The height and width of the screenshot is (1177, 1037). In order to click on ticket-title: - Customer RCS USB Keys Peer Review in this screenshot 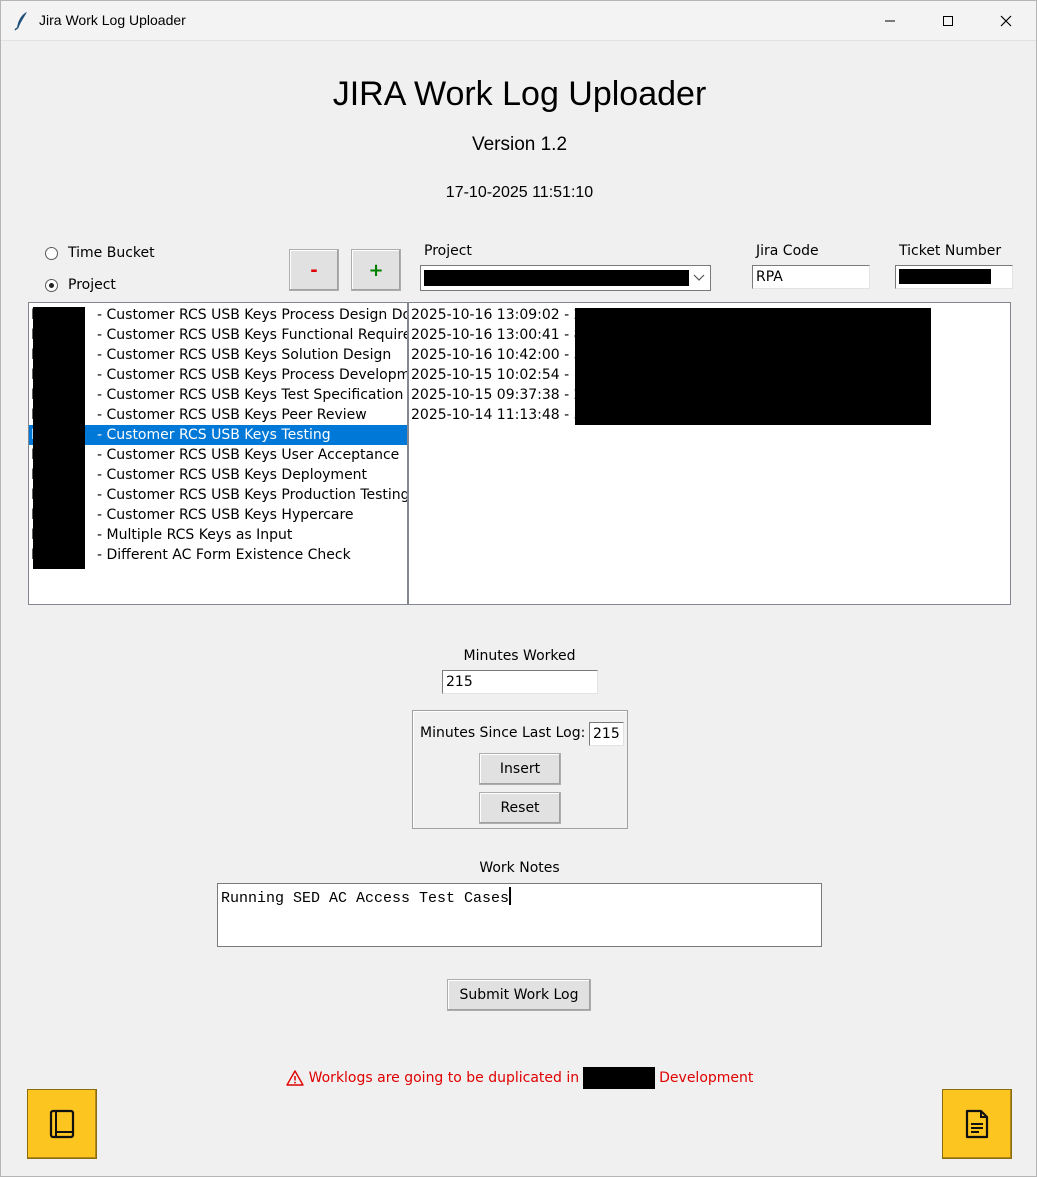, I will do `click(232, 415)`.